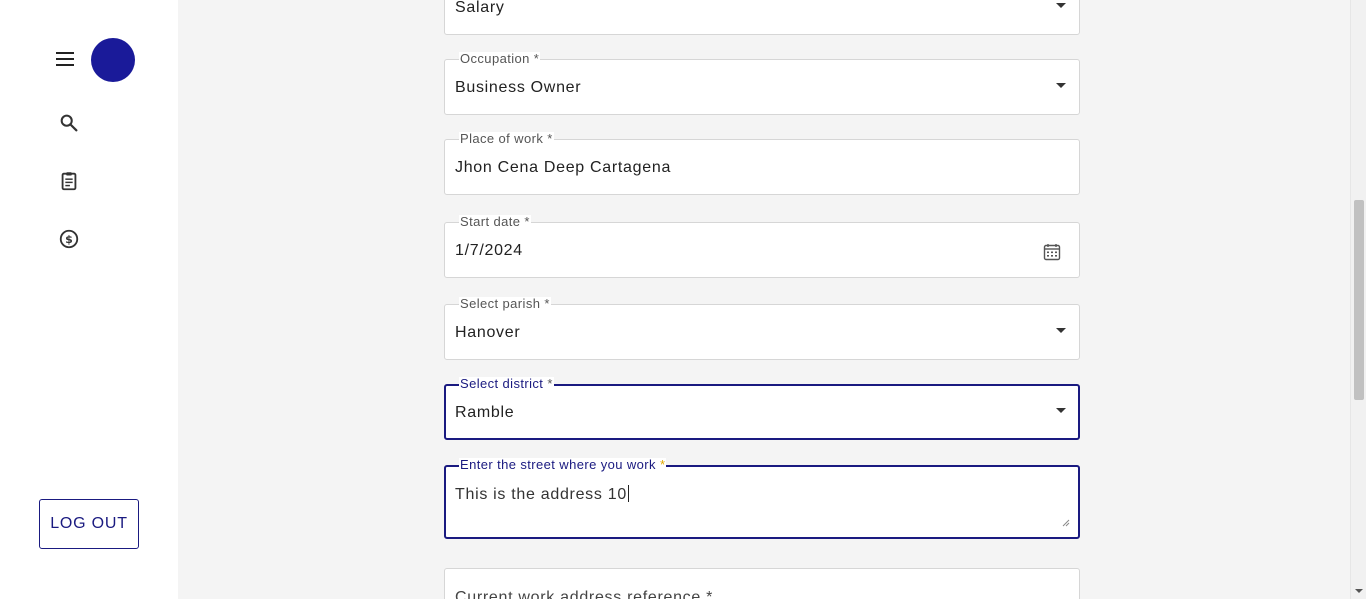  I want to click on vertical-scrollbar, so click(1358, 299).